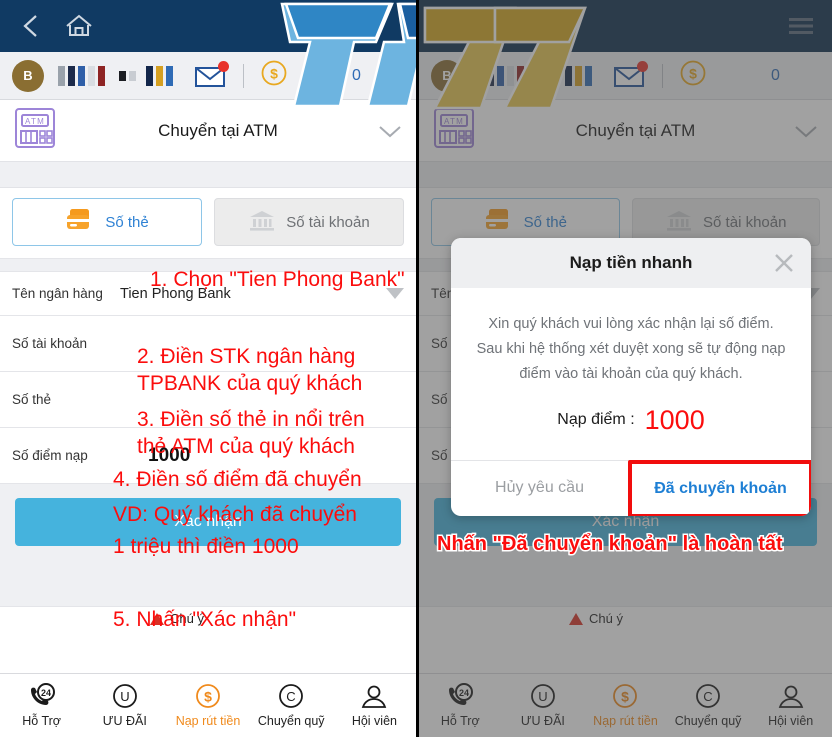 The width and height of the screenshot is (832, 737). I want to click on tab-account-number: Số tài khoản, so click(309, 222).